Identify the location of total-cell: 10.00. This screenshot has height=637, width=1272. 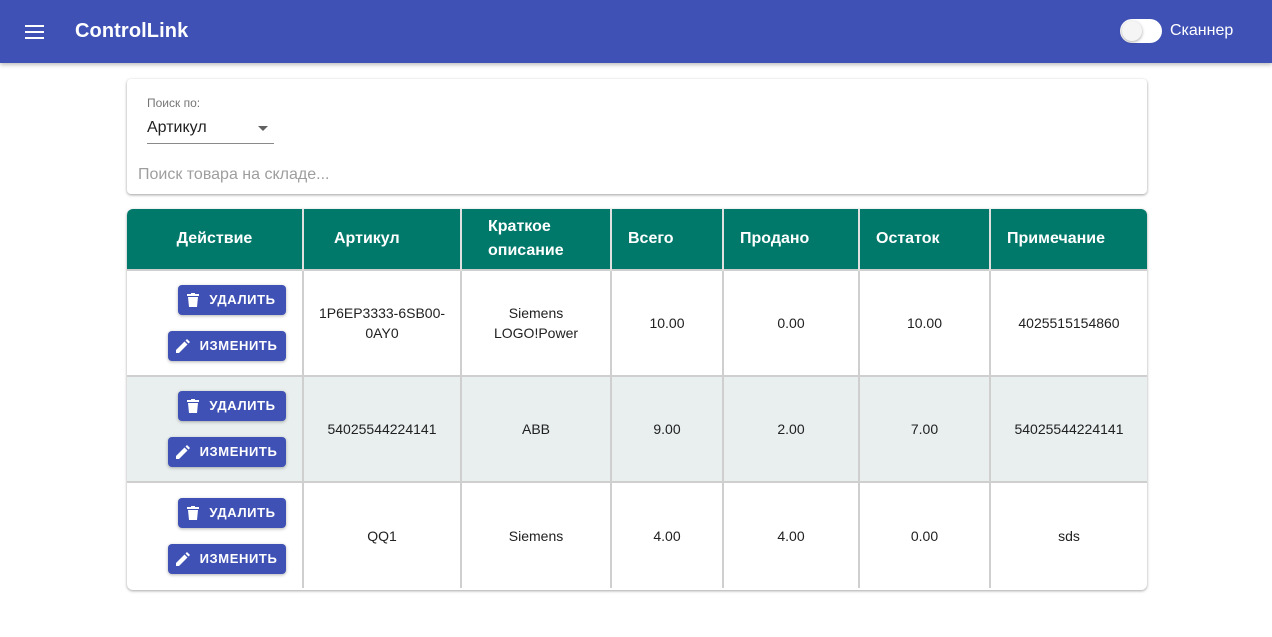
(667, 322).